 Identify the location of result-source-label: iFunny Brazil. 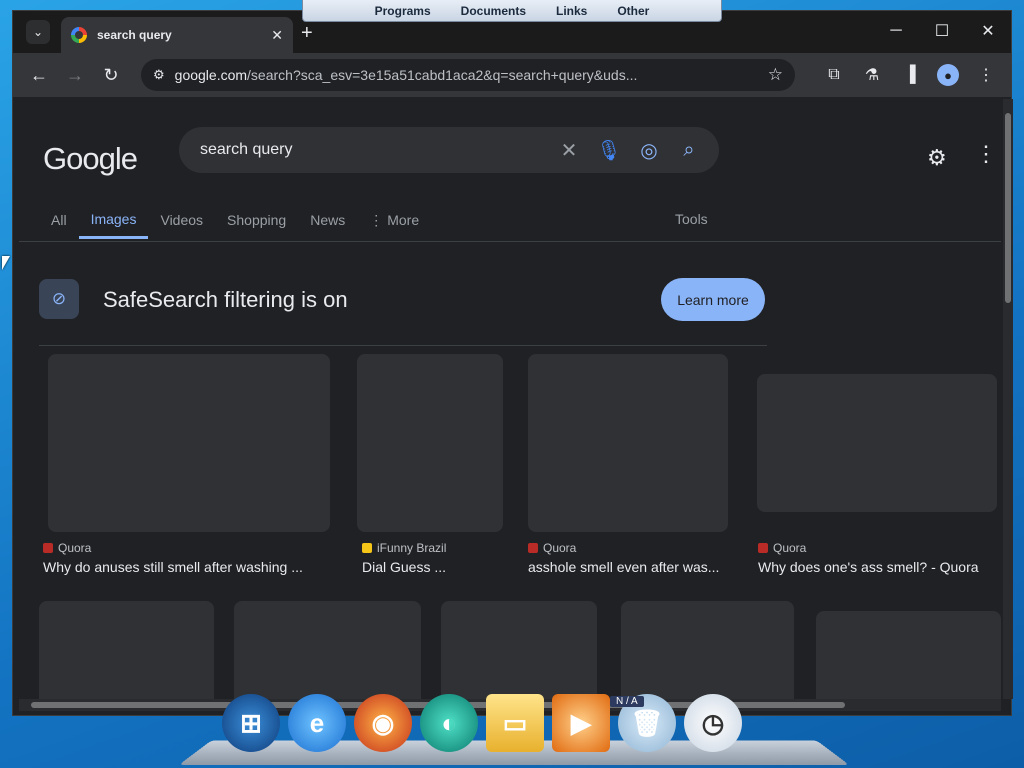
(412, 548).